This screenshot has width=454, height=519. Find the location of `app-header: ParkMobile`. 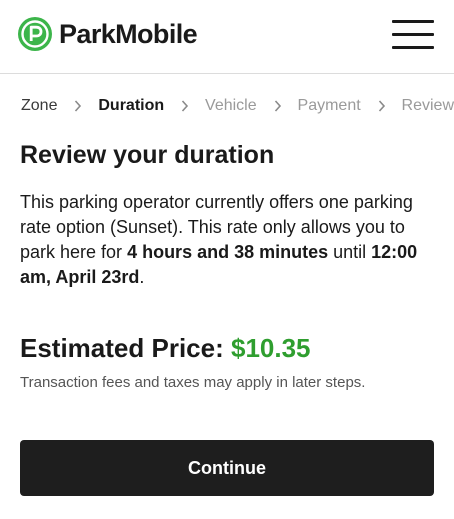

app-header: ParkMobile is located at coordinates (227, 37).